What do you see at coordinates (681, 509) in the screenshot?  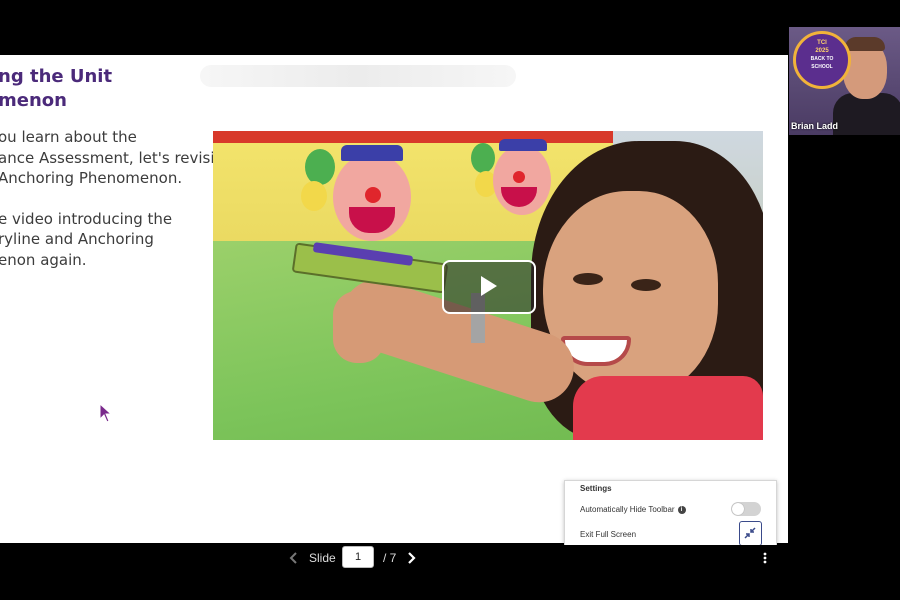 I see `info-icon: i` at bounding box center [681, 509].